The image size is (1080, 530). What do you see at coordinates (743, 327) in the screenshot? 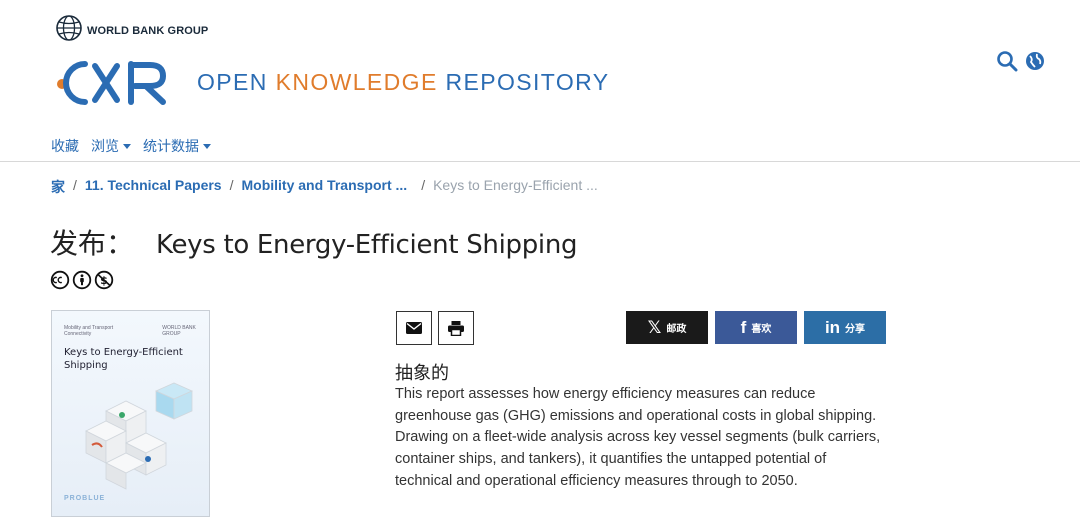
I see `facebook-icon: f` at bounding box center [743, 327].